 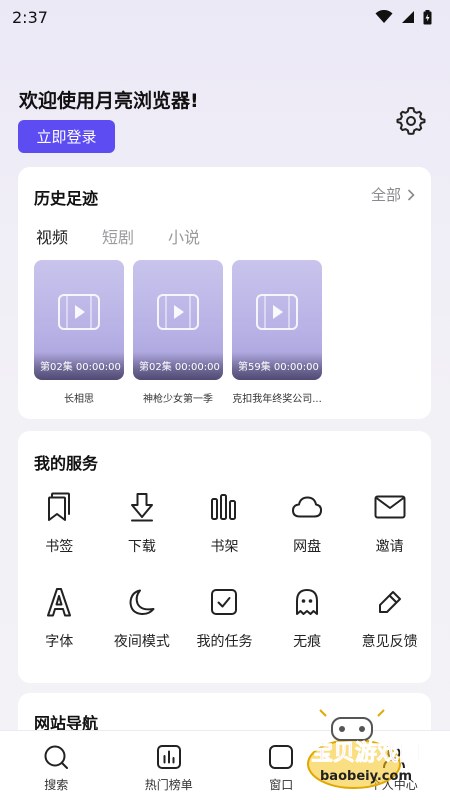 What do you see at coordinates (224, 602) in the screenshot?
I see `task-check-icon` at bounding box center [224, 602].